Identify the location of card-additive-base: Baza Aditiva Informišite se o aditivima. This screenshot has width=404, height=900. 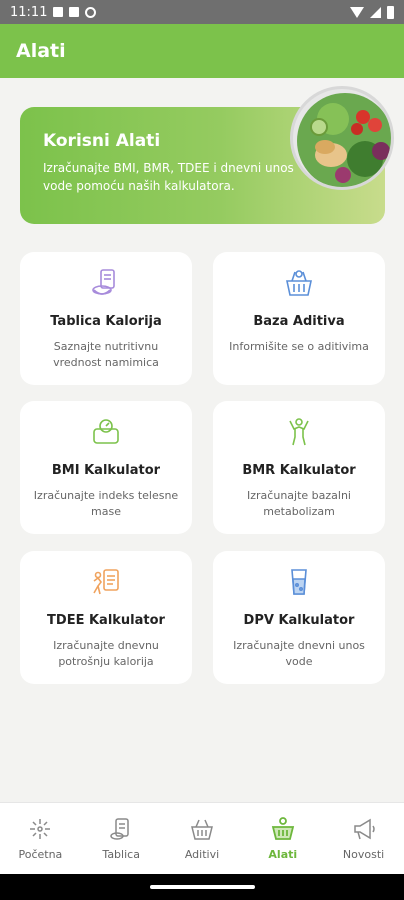
(299, 318).